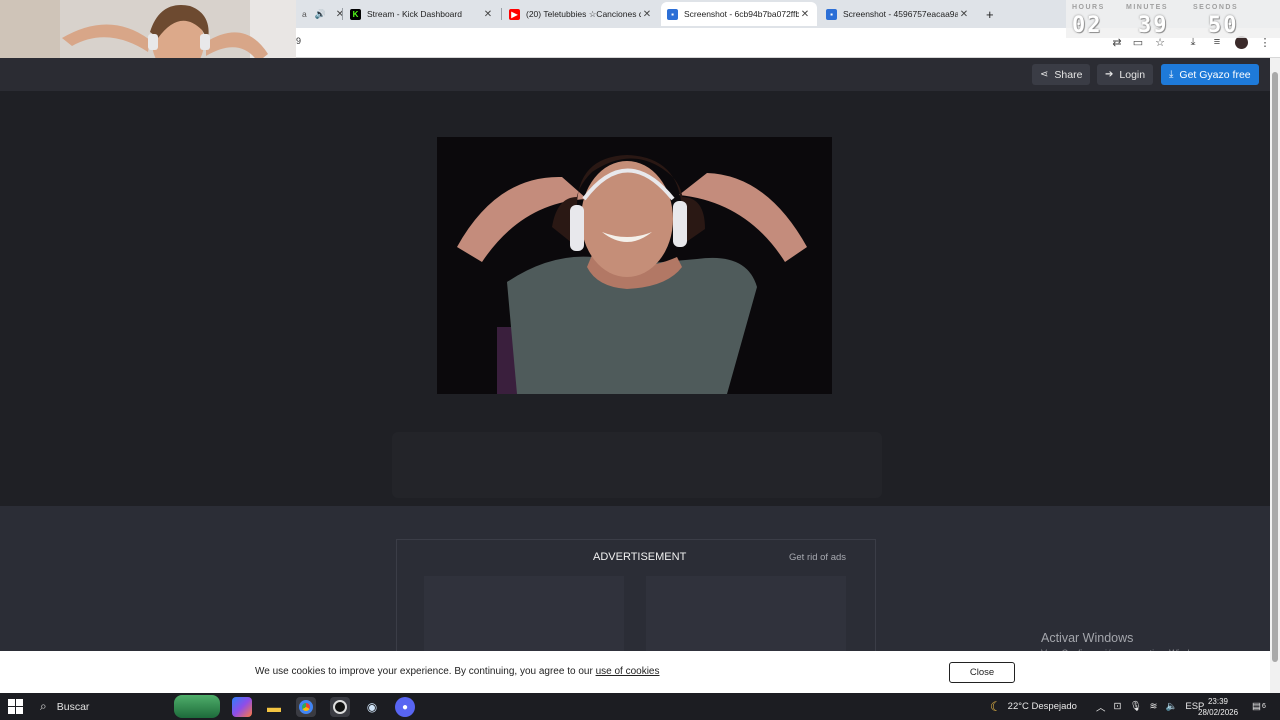 This screenshot has width=1280, height=720. Describe the element at coordinates (1087, 25) in the screenshot. I see `timer-hours: 02` at that location.